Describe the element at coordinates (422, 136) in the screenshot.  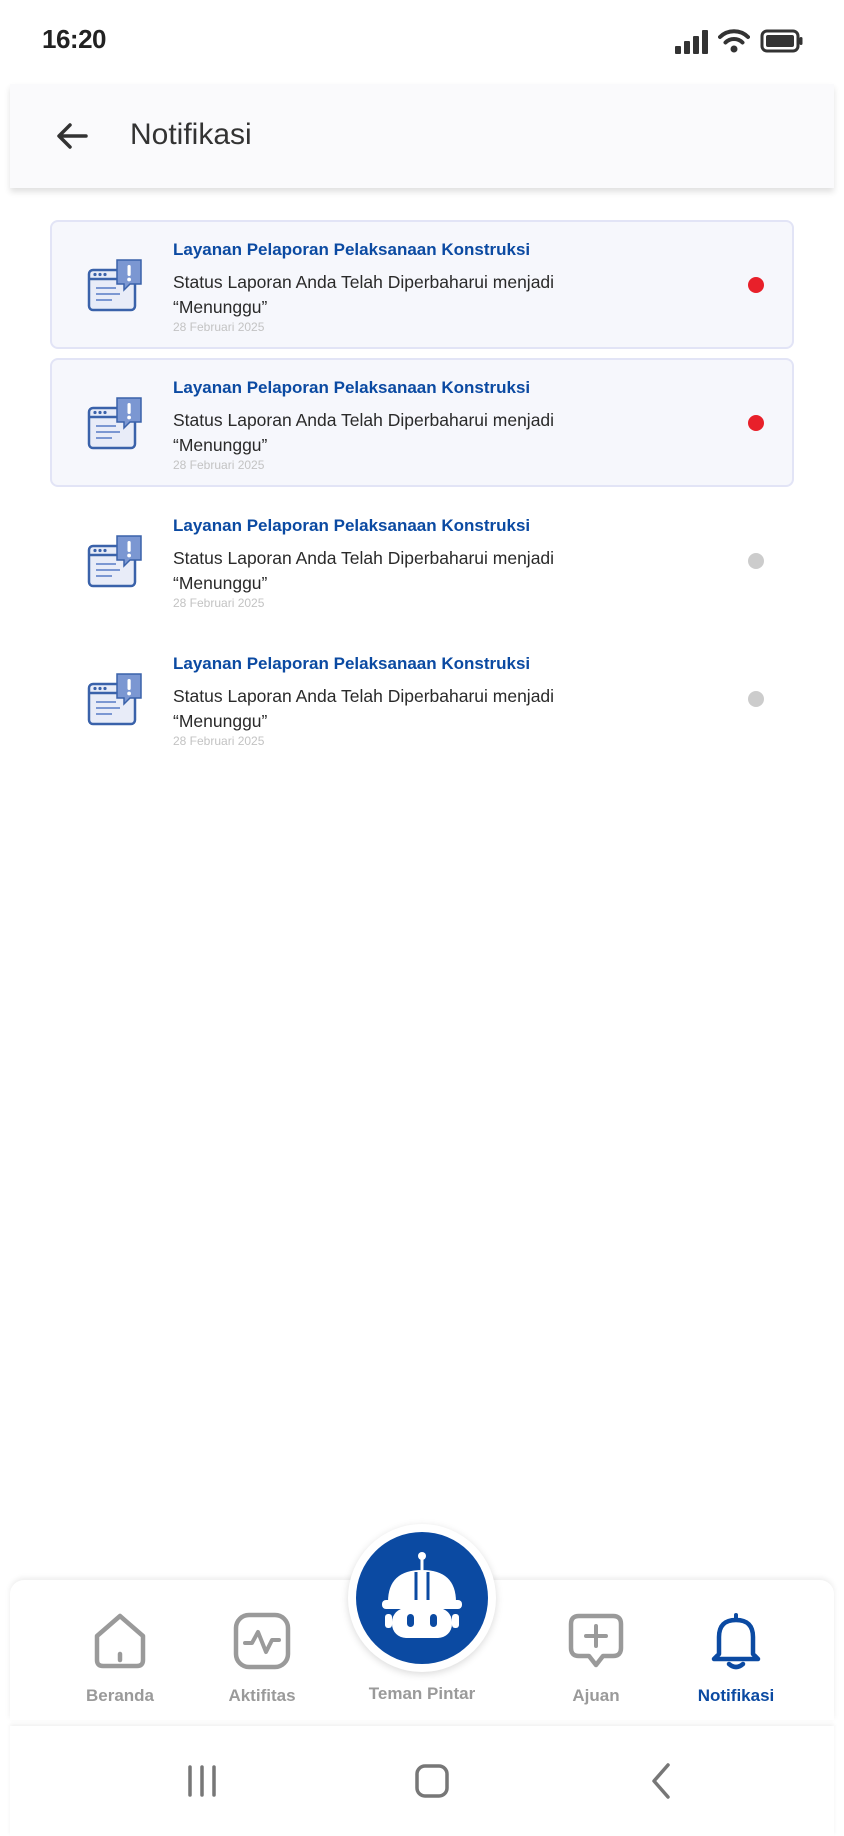
I see `app-header: Notifikasi` at that location.